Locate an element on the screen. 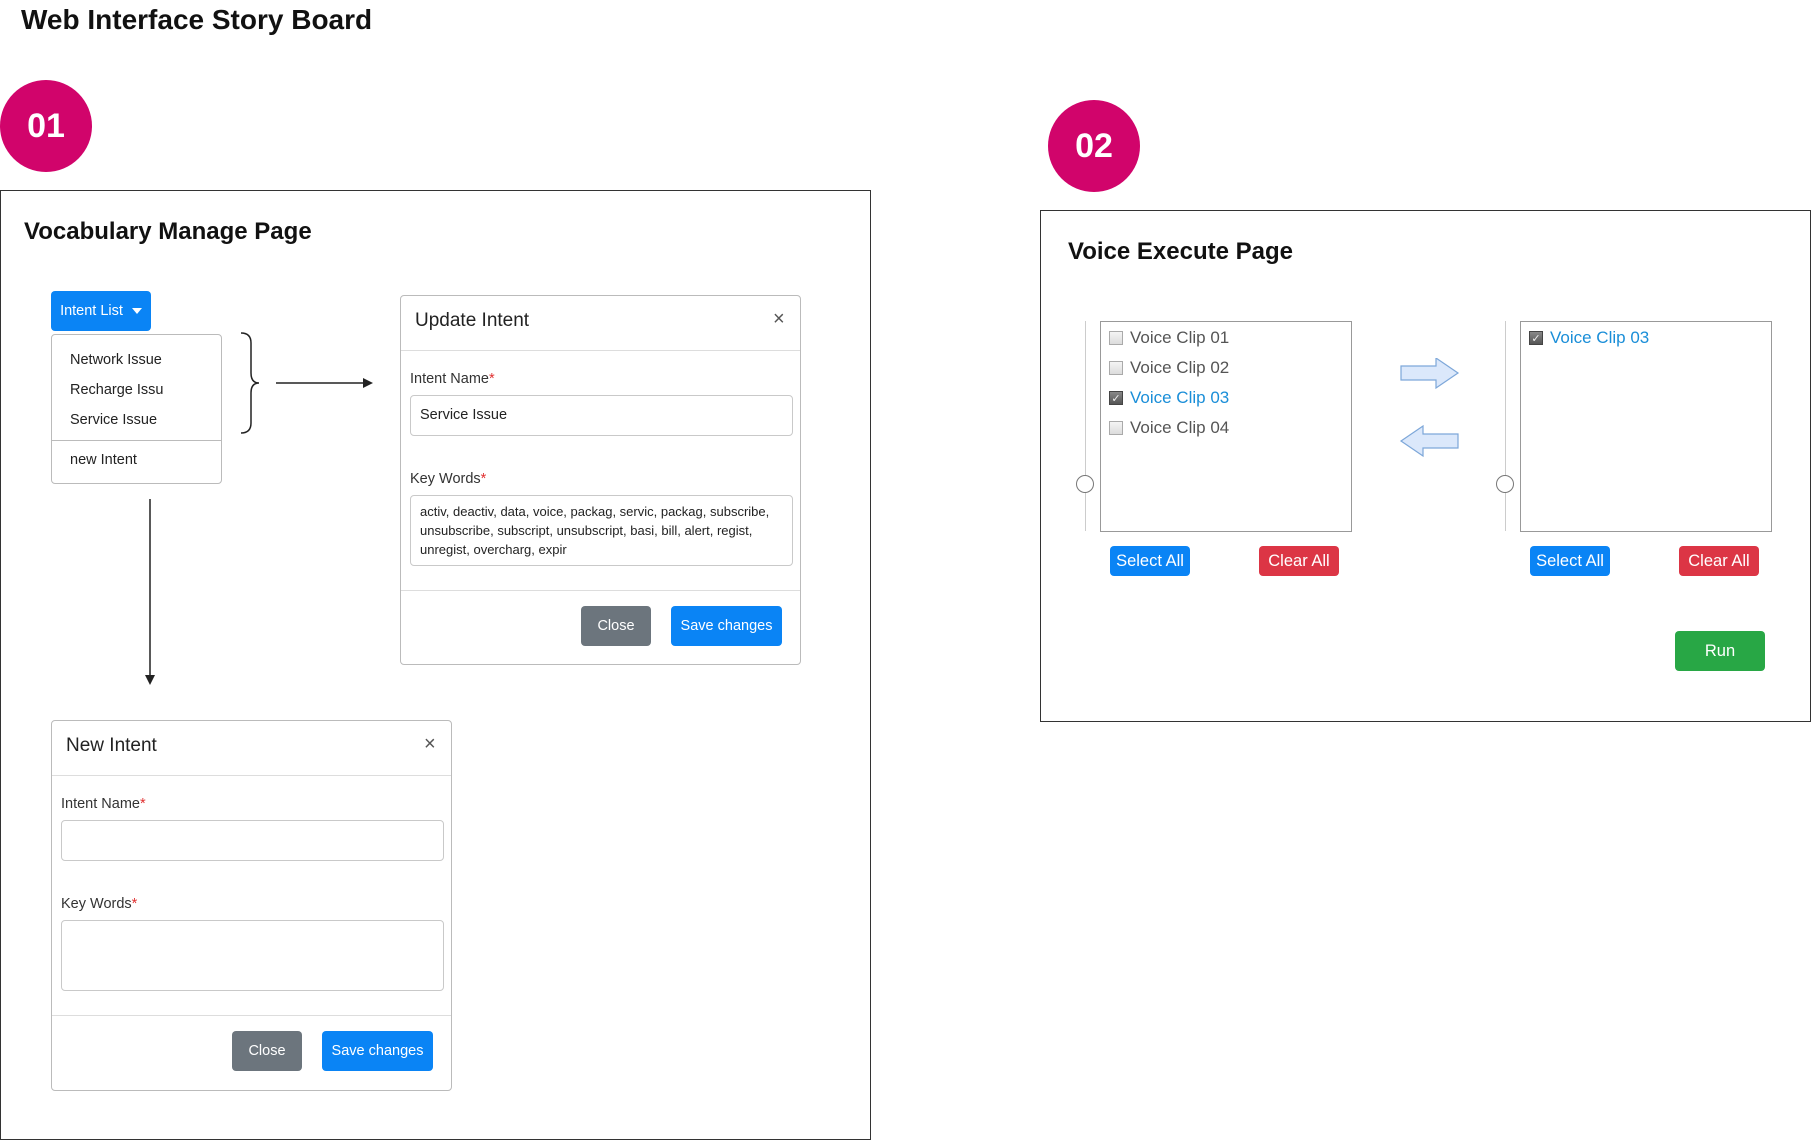  clip-label: Voice Clip 02 is located at coordinates (1180, 367).